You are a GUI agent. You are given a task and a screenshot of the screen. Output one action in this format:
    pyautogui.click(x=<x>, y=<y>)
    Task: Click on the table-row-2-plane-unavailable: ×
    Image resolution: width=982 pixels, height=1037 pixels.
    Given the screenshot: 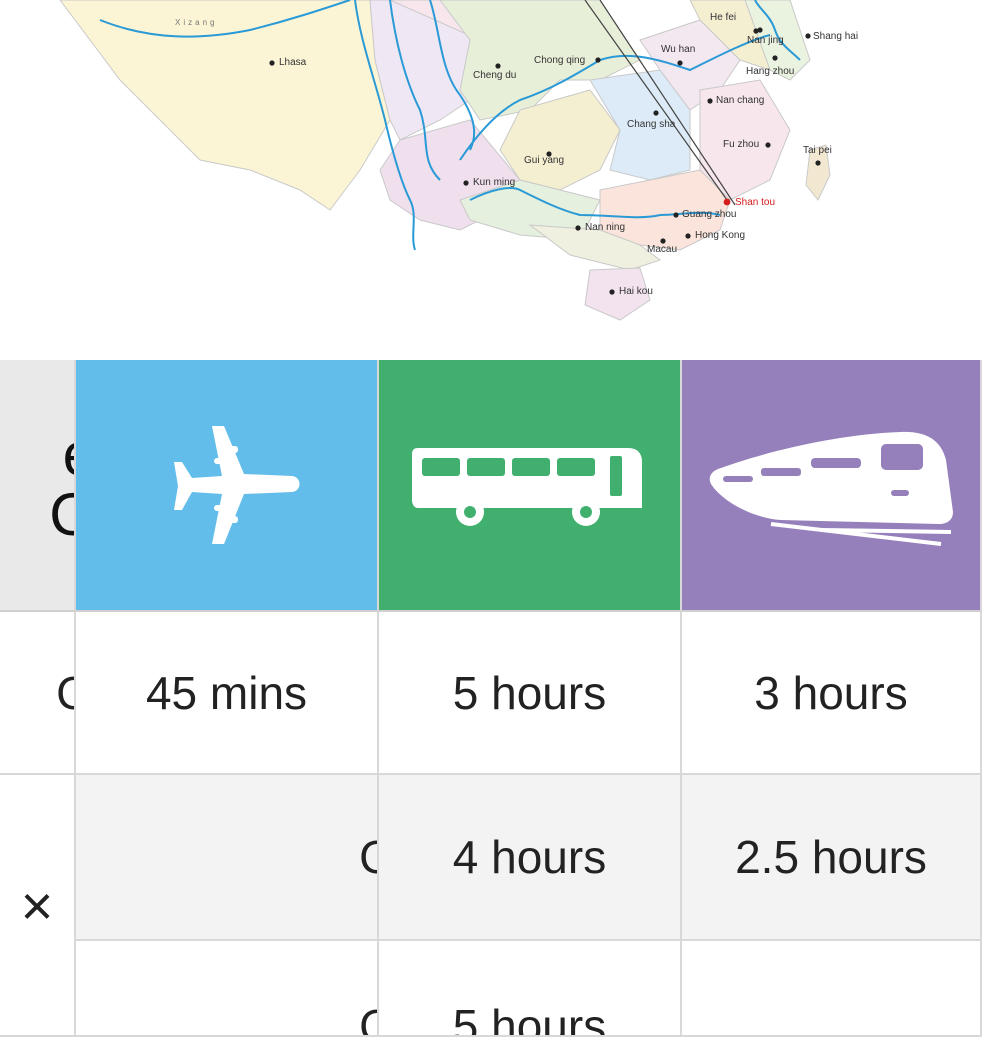 What is the action you would take?
    pyautogui.click(x=38, y=906)
    